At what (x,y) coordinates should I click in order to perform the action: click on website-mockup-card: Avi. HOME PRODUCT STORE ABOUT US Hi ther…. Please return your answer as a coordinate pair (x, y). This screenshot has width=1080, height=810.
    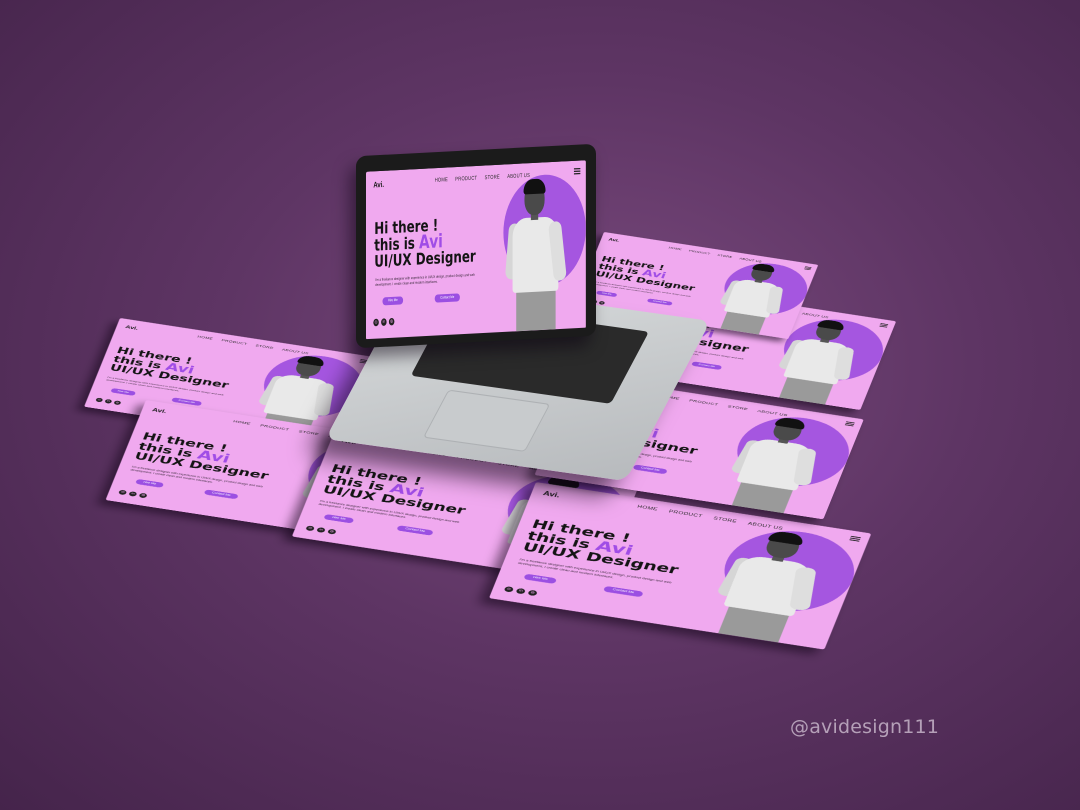
    Looking at the image, I should click on (476, 250).